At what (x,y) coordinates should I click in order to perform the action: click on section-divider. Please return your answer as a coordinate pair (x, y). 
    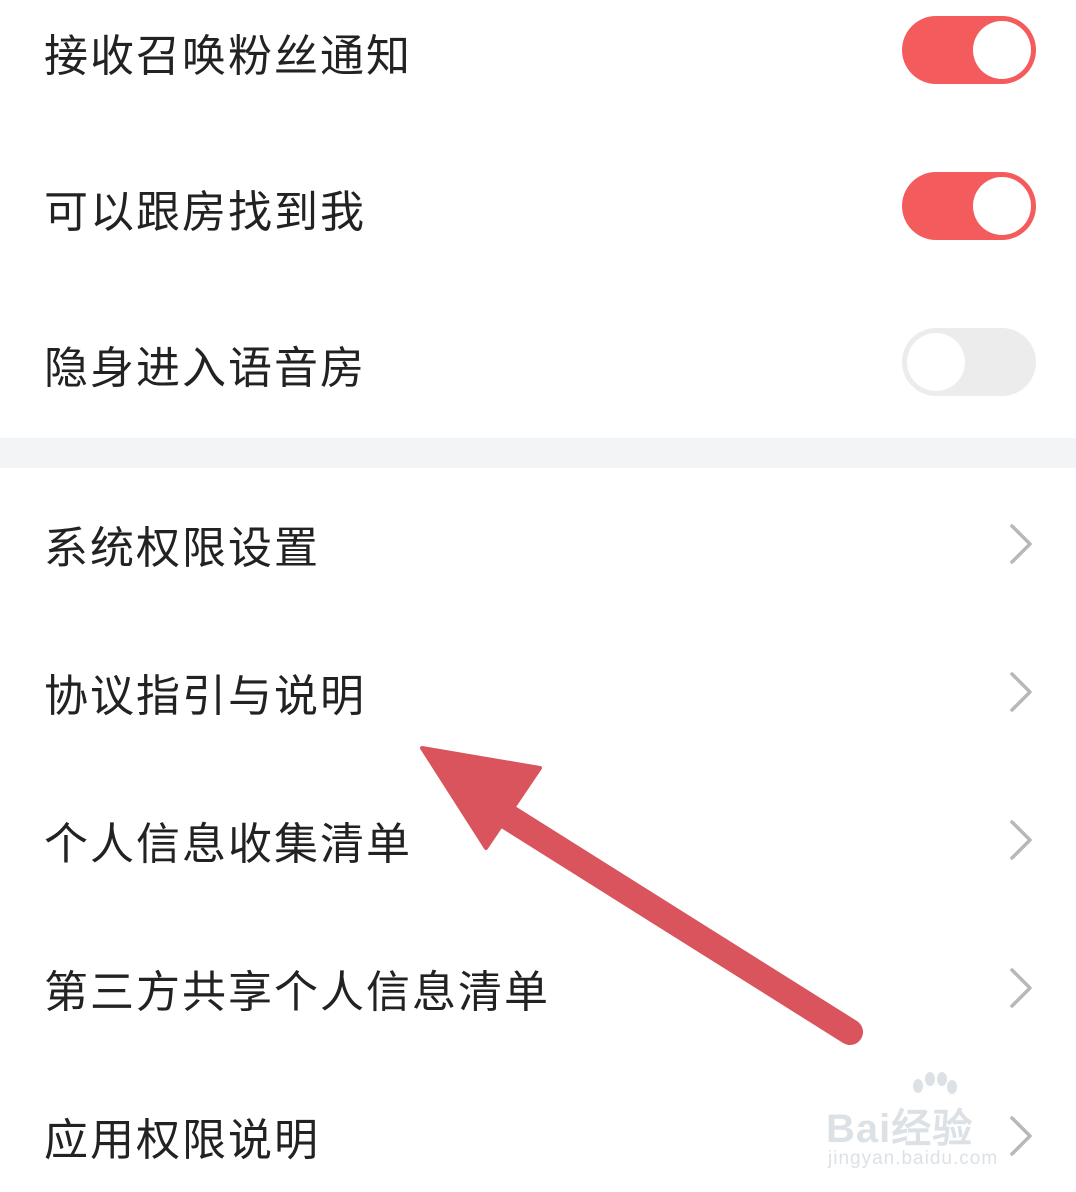
    Looking at the image, I should click on (538, 453).